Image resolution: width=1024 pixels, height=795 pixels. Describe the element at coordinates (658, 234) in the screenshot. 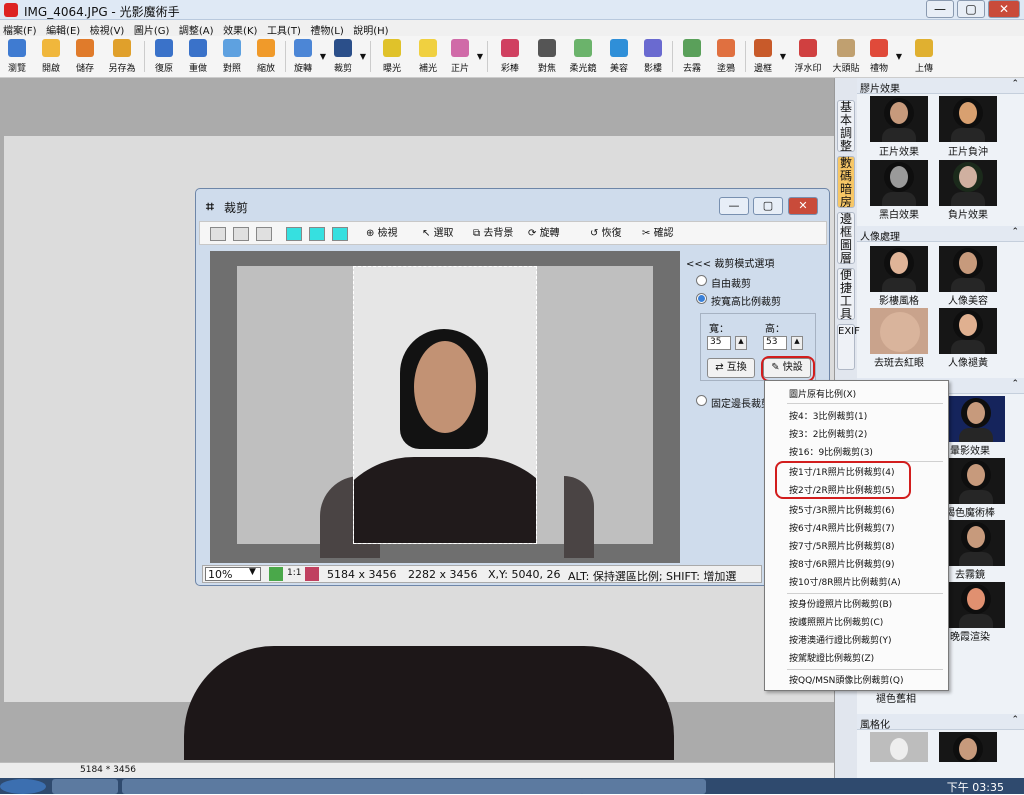

I see `confirm-tool: ✂ 確認` at that location.